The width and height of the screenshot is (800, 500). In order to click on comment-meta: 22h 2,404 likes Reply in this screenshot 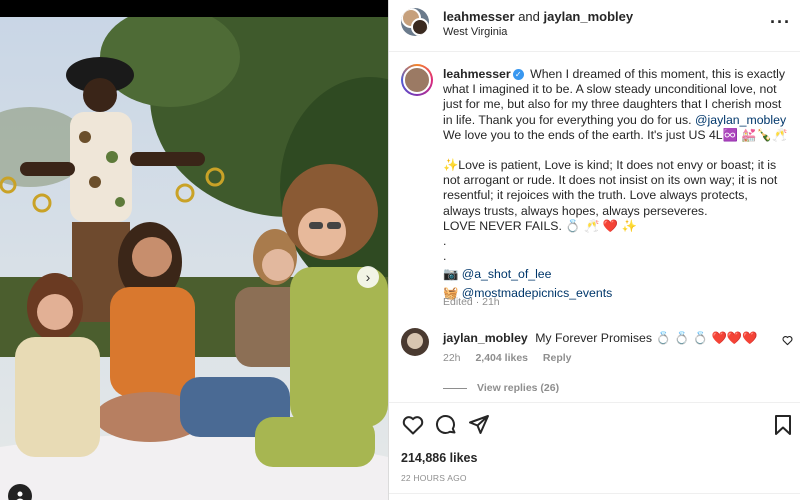, I will do `click(507, 358)`.